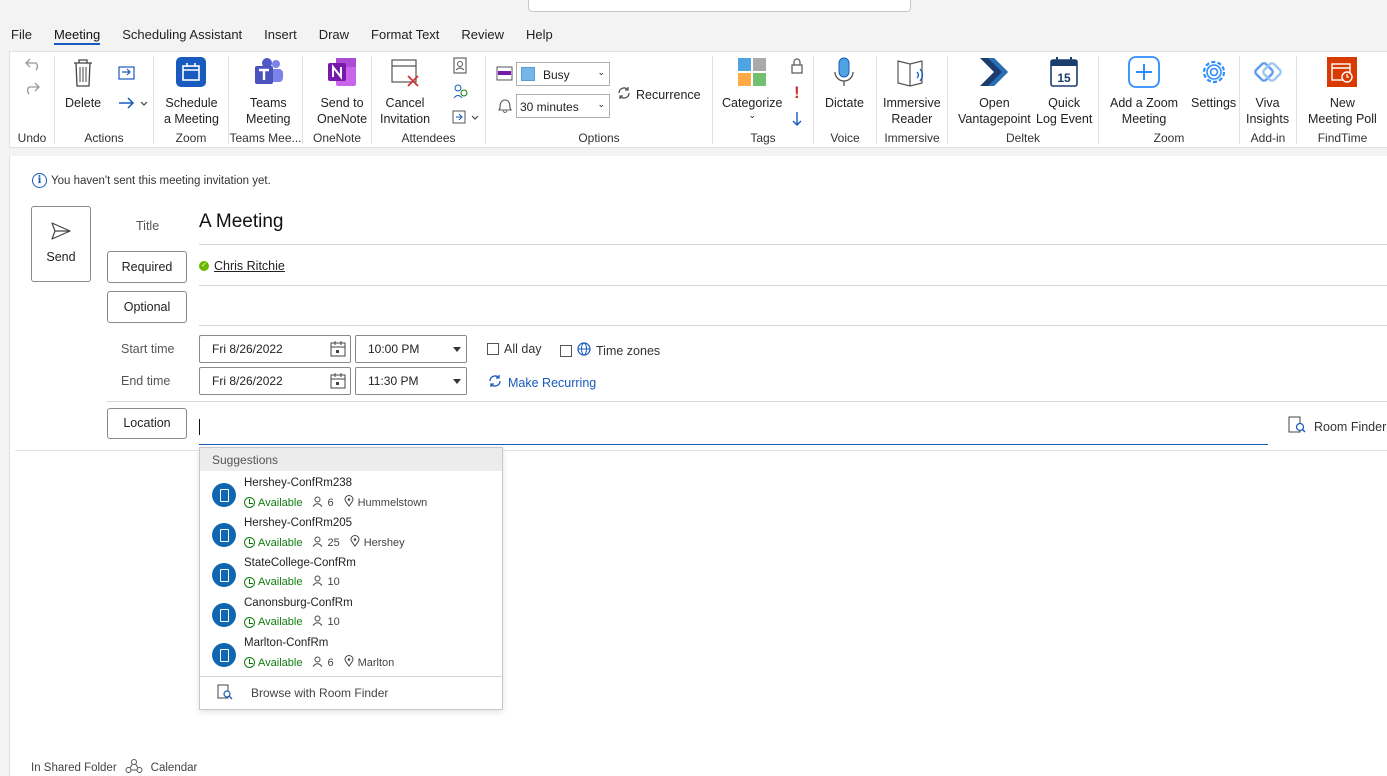  What do you see at coordinates (268, 74) in the screenshot?
I see `teams-icon` at bounding box center [268, 74].